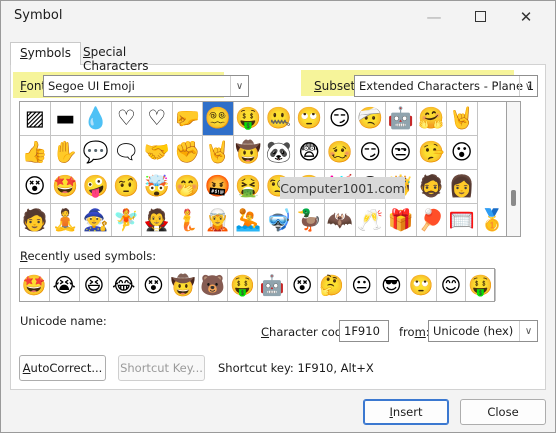 This screenshot has height=433, width=556. What do you see at coordinates (431, 187) in the screenshot?
I see `symbol-cell: 🧔` at bounding box center [431, 187].